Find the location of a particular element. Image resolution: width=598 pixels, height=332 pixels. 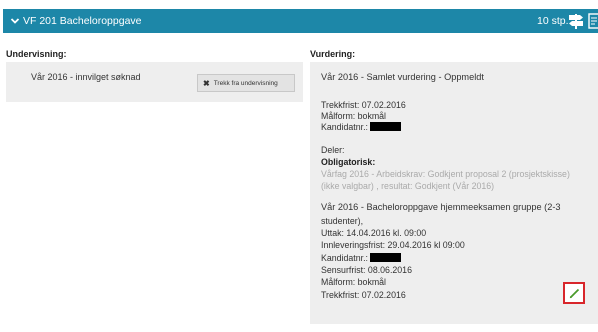

signpost-icon is located at coordinates (576, 21).